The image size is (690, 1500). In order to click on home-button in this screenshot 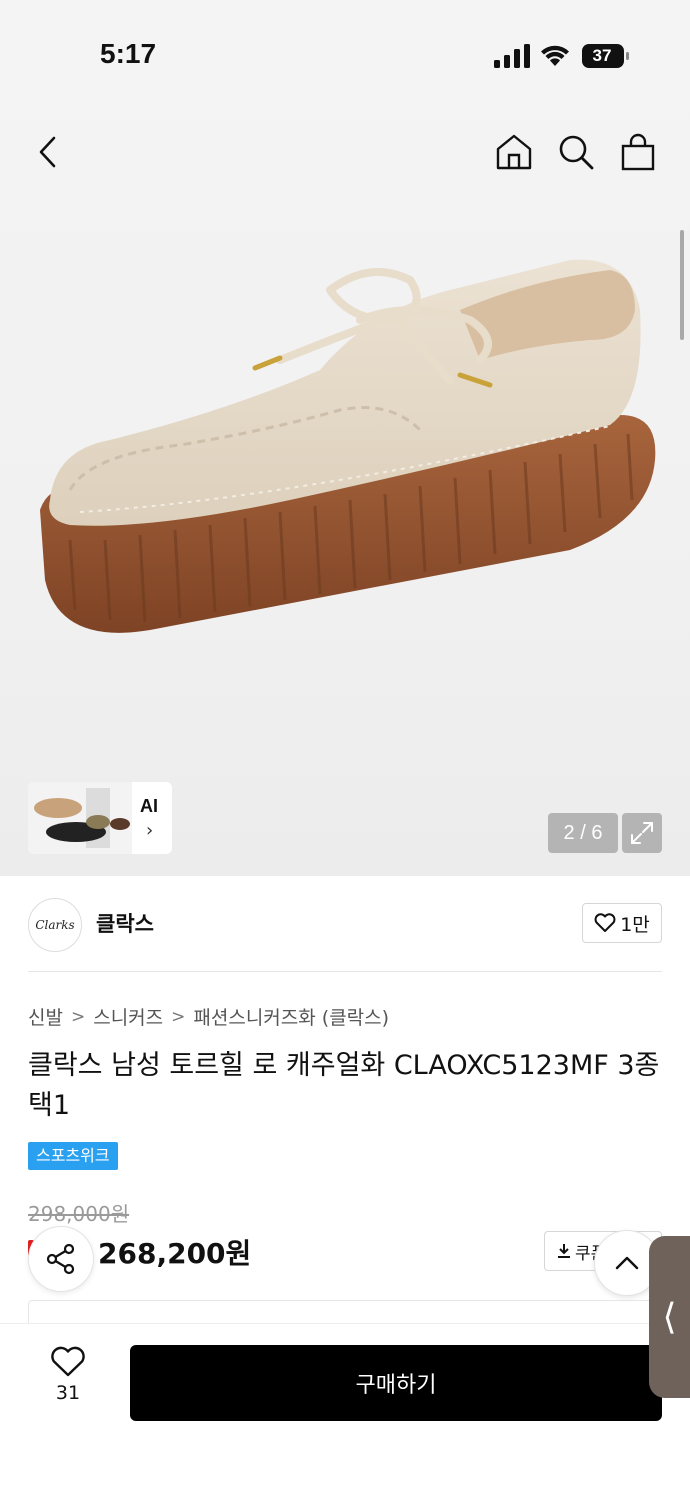, I will do `click(514, 152)`.